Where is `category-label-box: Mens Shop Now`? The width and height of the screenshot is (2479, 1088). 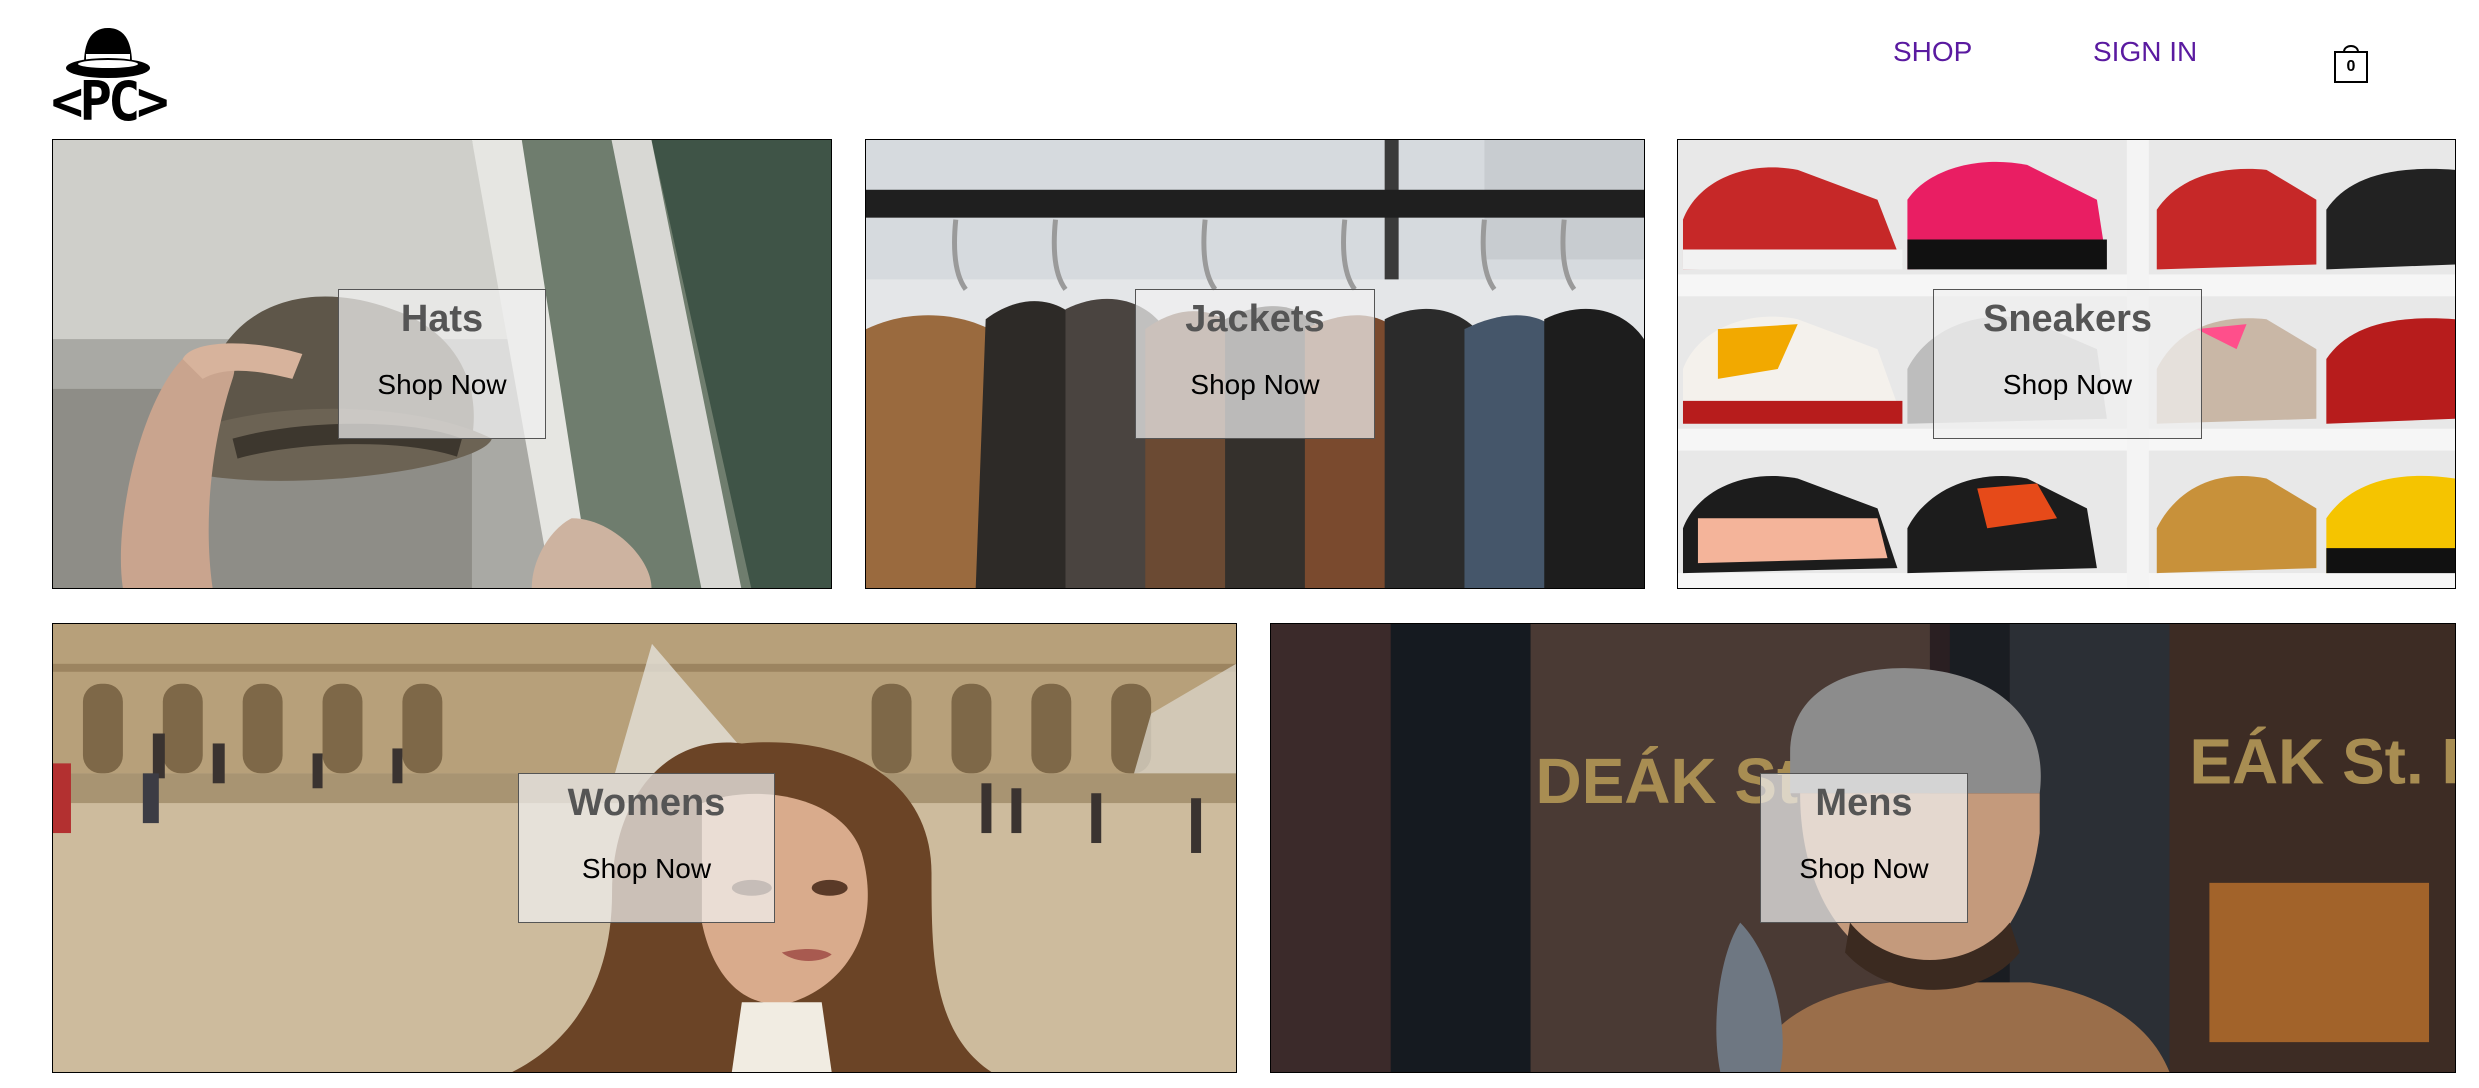 category-label-box: Mens Shop Now is located at coordinates (1864, 848).